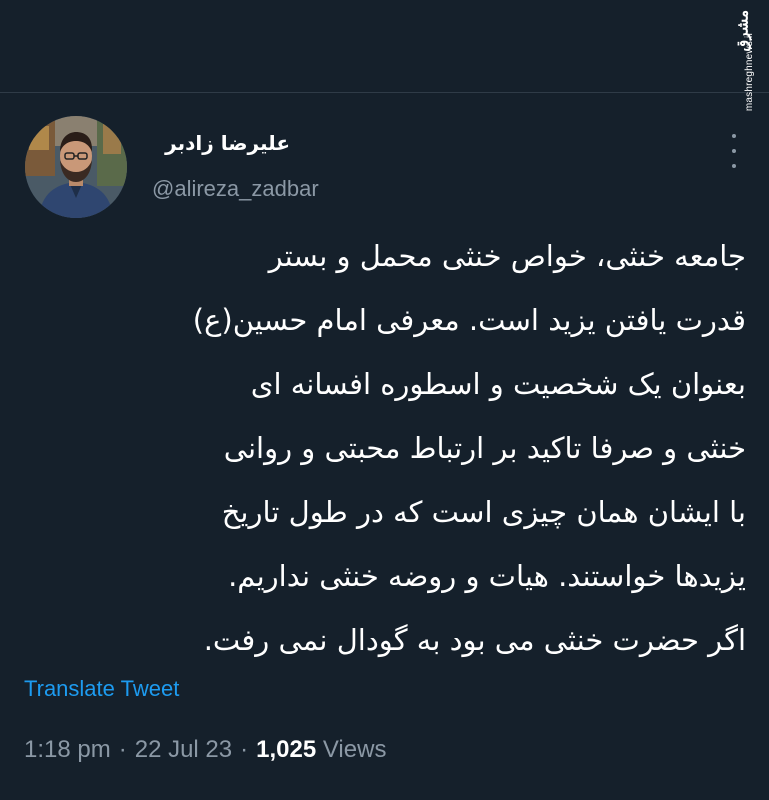 The width and height of the screenshot is (769, 800). I want to click on tweet-time: 1:18 pm, so click(67, 749).